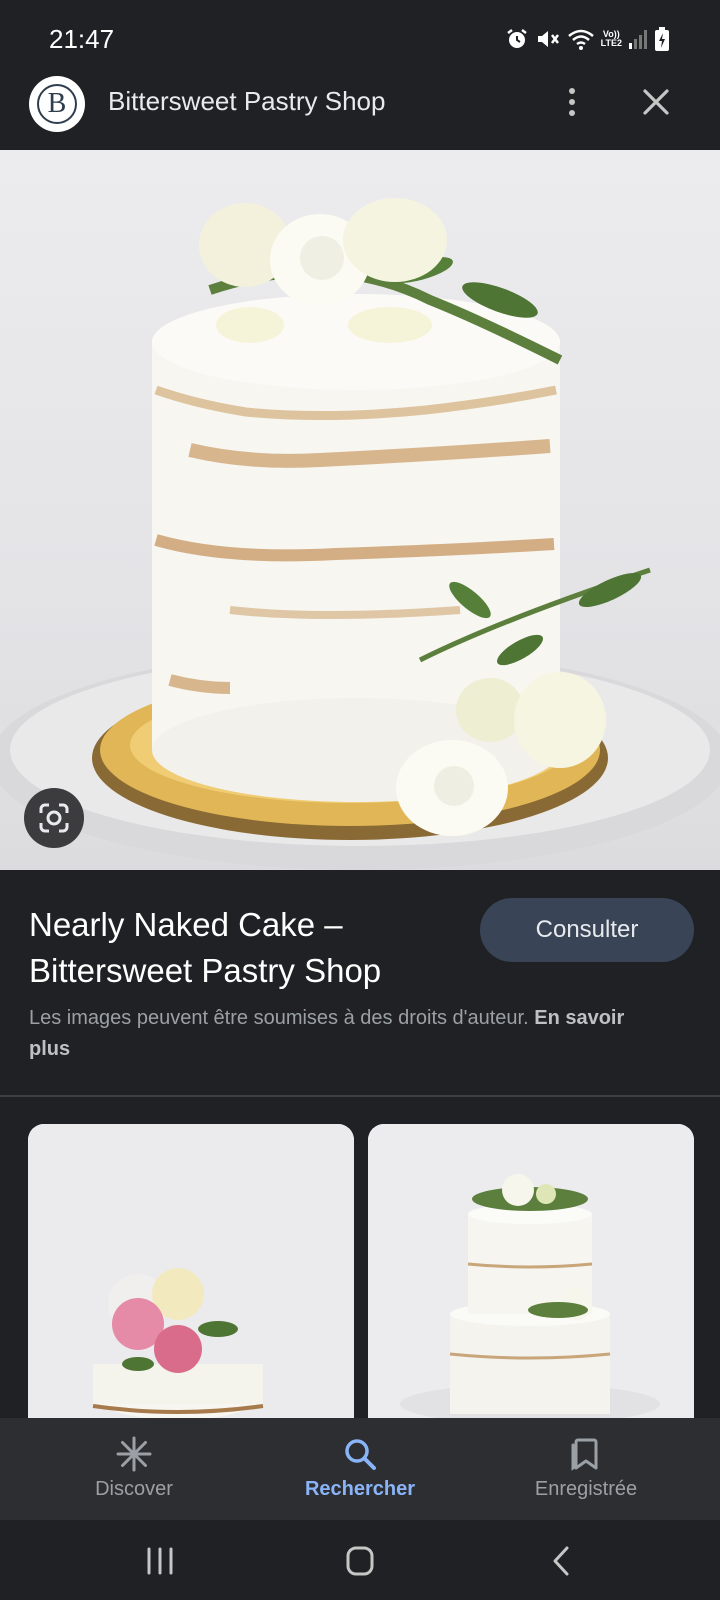  Describe the element at coordinates (563, 1561) in the screenshot. I see `back-icon` at that location.